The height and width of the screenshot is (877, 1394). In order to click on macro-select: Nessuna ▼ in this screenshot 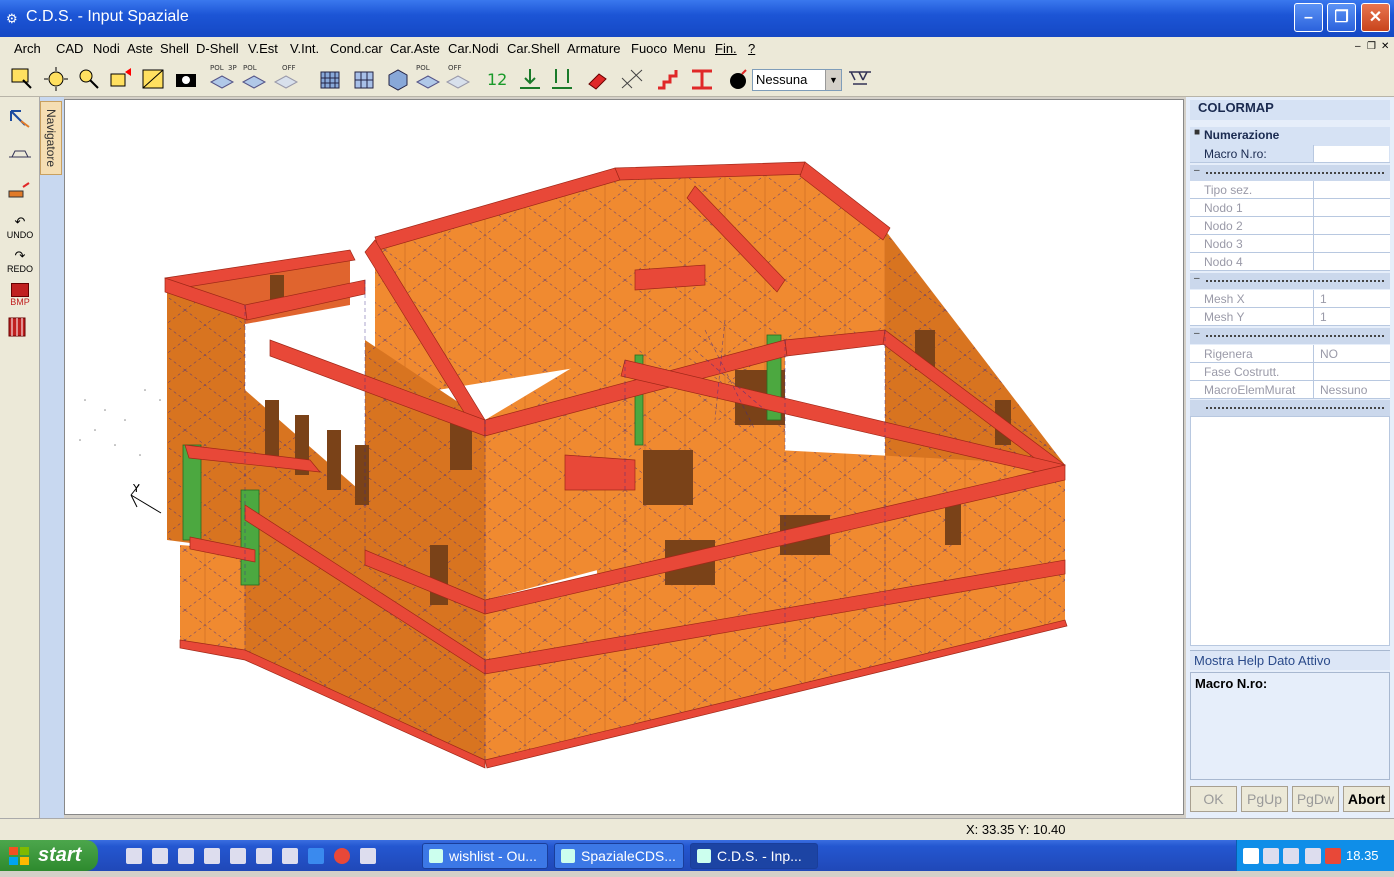, I will do `click(797, 80)`.